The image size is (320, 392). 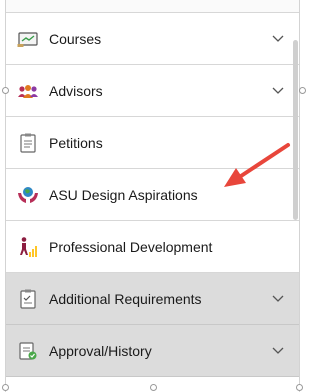 What do you see at coordinates (295, 130) in the screenshot?
I see `scrollbar` at bounding box center [295, 130].